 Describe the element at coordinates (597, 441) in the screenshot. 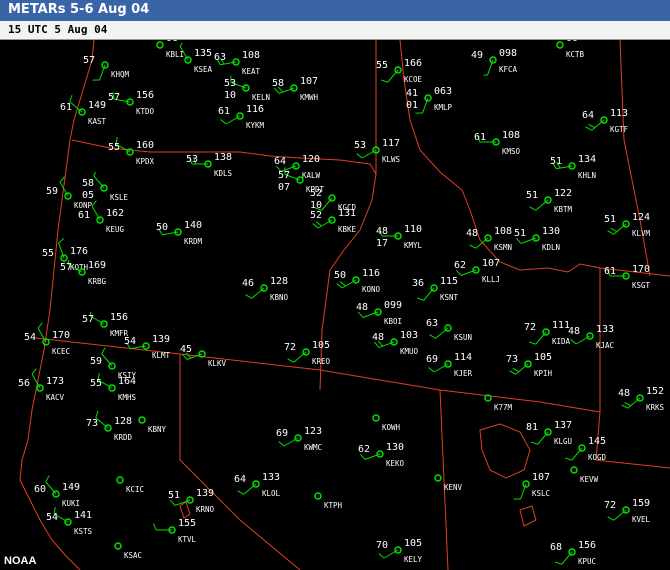

I see `pressure-value: 145` at that location.